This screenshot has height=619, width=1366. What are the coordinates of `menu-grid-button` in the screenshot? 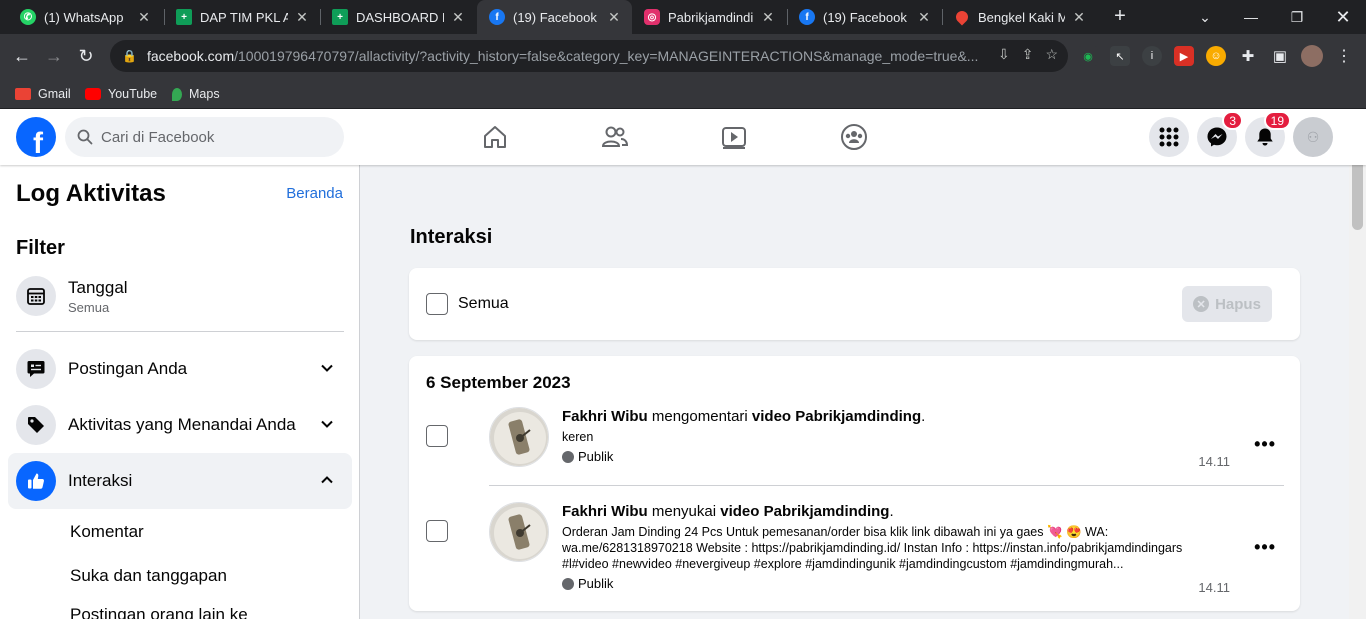 It's located at (1169, 137).